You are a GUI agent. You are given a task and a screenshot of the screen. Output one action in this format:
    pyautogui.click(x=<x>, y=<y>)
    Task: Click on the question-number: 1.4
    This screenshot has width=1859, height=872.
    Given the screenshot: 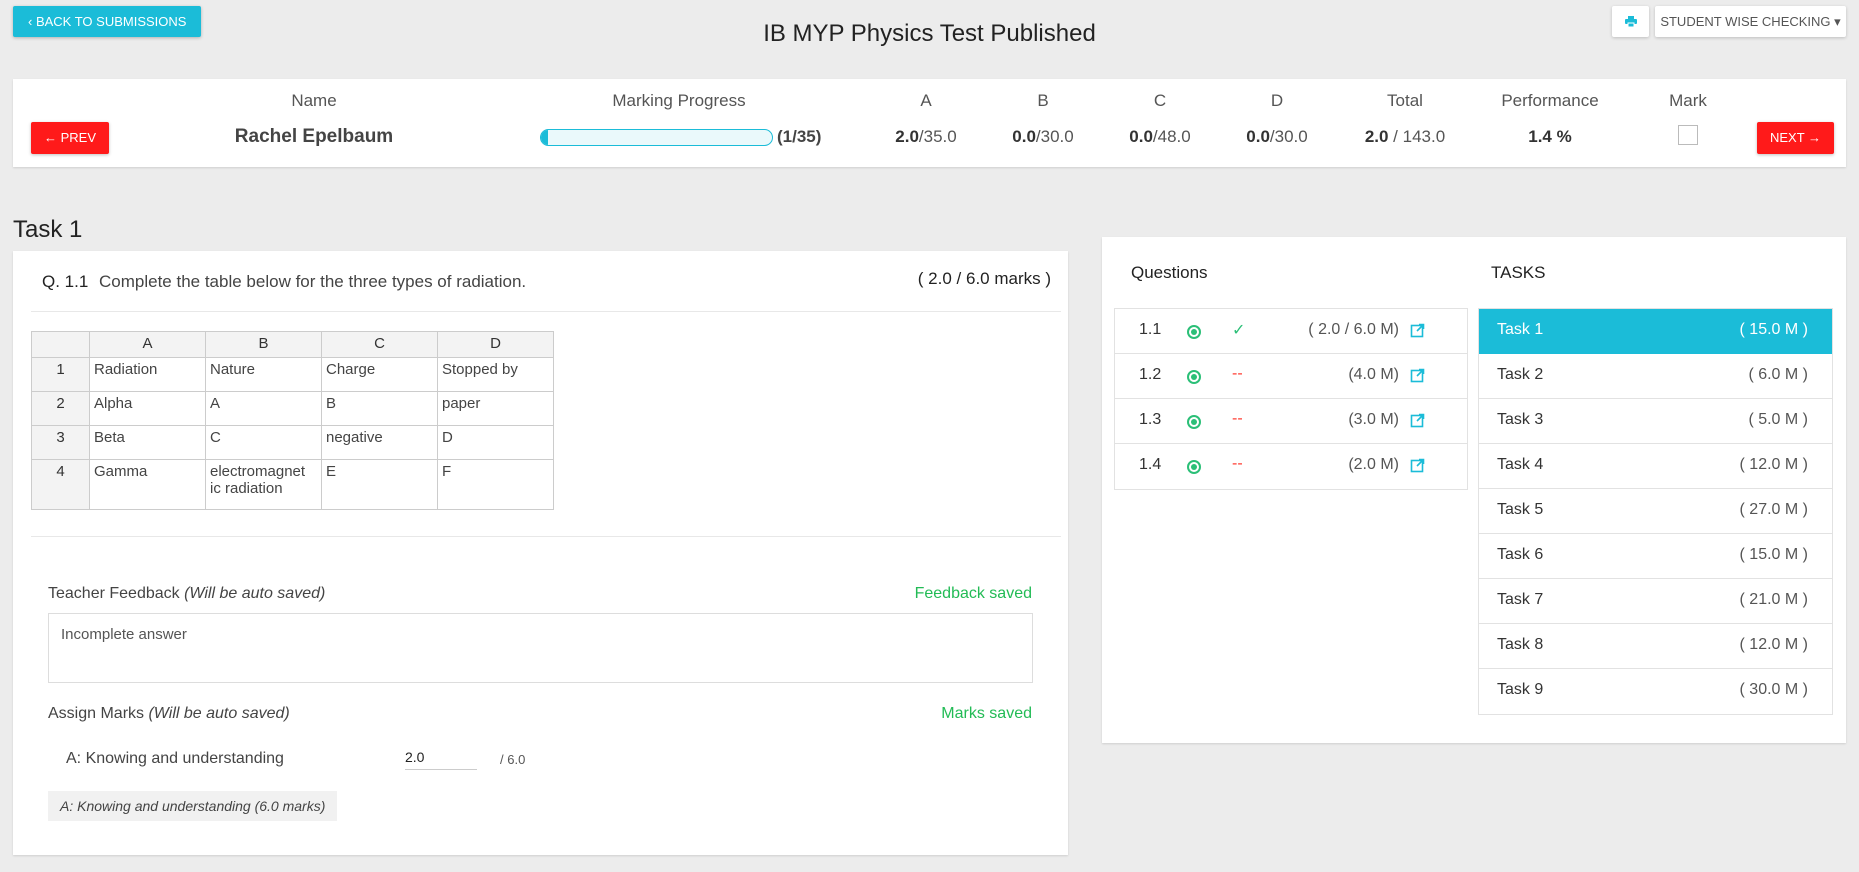 What is the action you would take?
    pyautogui.click(x=1150, y=464)
    